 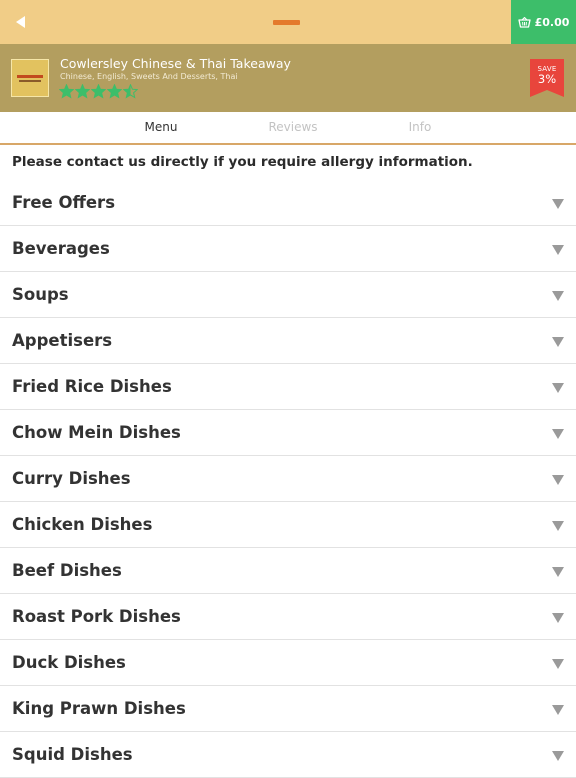 I want to click on menu-category-label: Soups, so click(x=40, y=294).